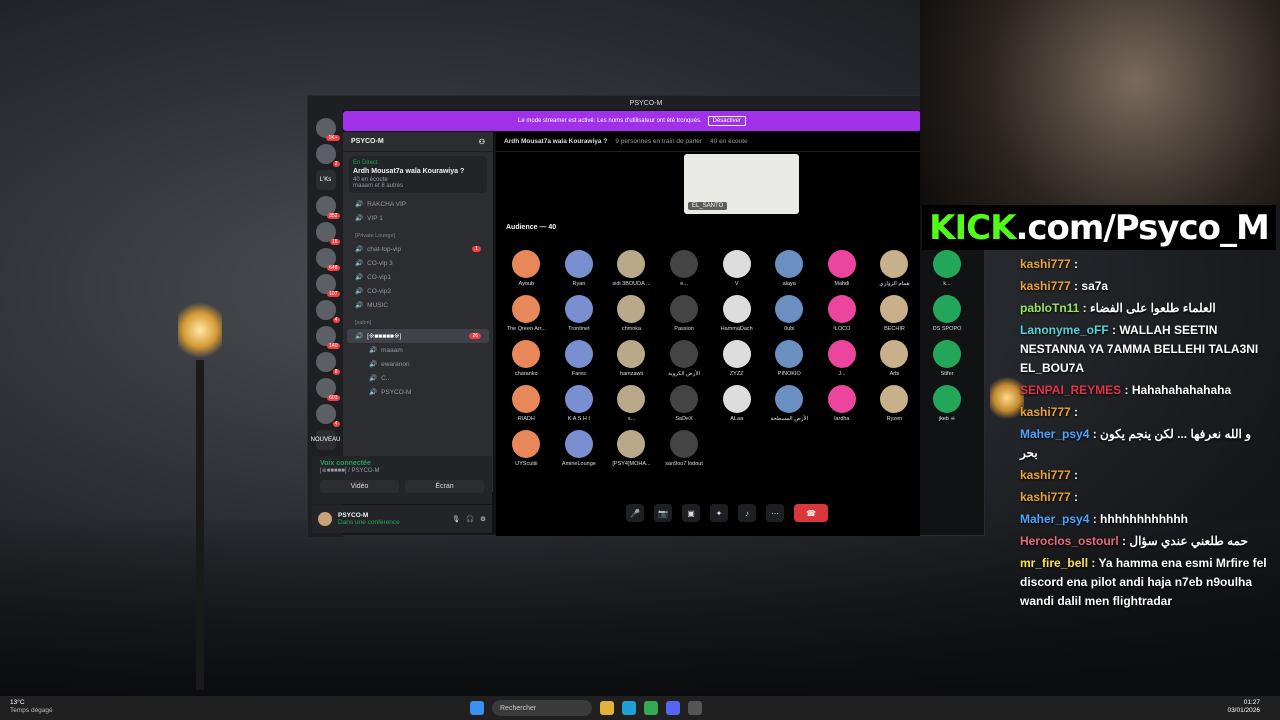 This screenshot has width=1280, height=720. What do you see at coordinates (894, 313) in the screenshot?
I see `audience-member: BECHIR` at bounding box center [894, 313].